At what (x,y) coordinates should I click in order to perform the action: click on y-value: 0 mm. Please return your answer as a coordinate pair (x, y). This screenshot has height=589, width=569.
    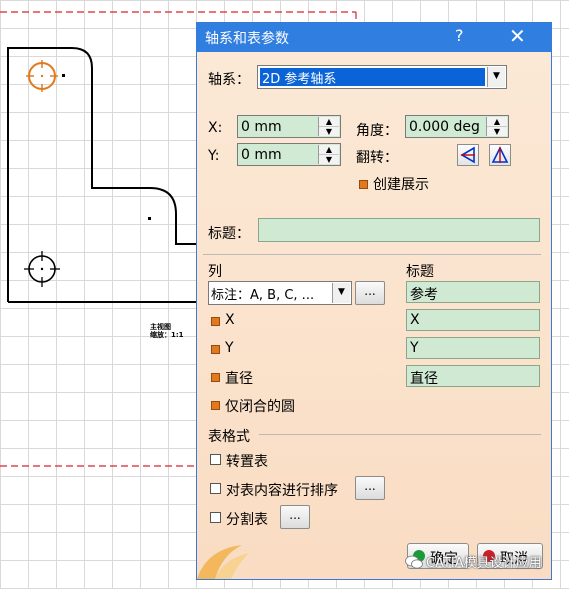
    Looking at the image, I should click on (261, 155).